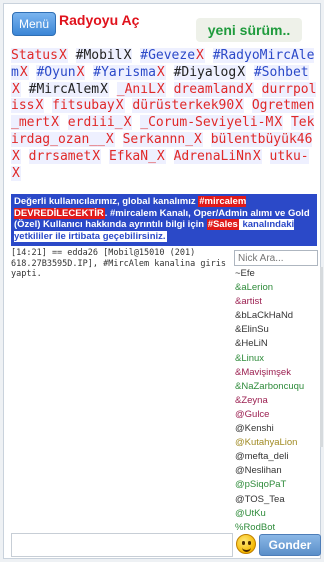 Image resolution: width=324 pixels, height=562 pixels. What do you see at coordinates (289, 156) in the screenshot?
I see `tab-label: utku-` at bounding box center [289, 156].